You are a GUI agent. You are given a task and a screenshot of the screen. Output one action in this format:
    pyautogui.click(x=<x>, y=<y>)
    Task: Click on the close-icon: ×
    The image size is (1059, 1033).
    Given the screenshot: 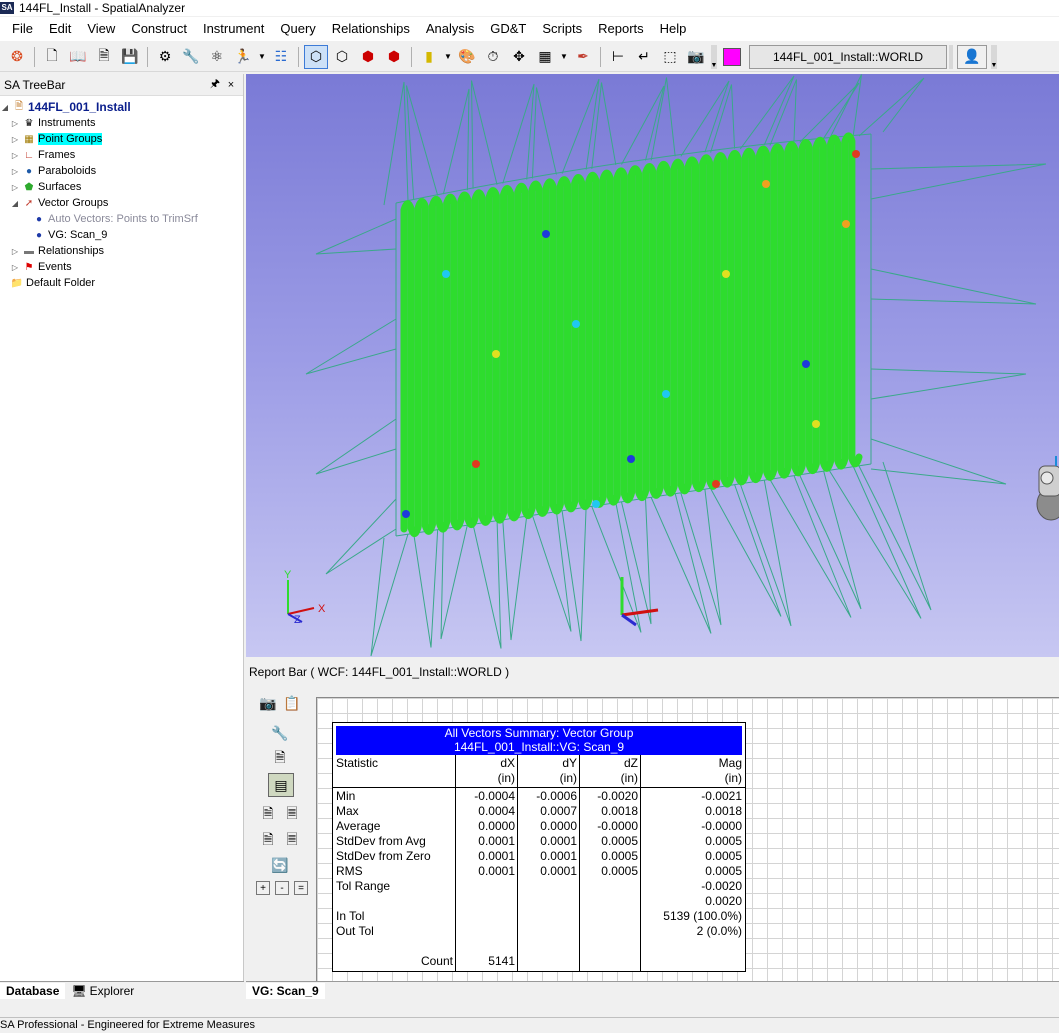 What is the action you would take?
    pyautogui.click(x=231, y=85)
    